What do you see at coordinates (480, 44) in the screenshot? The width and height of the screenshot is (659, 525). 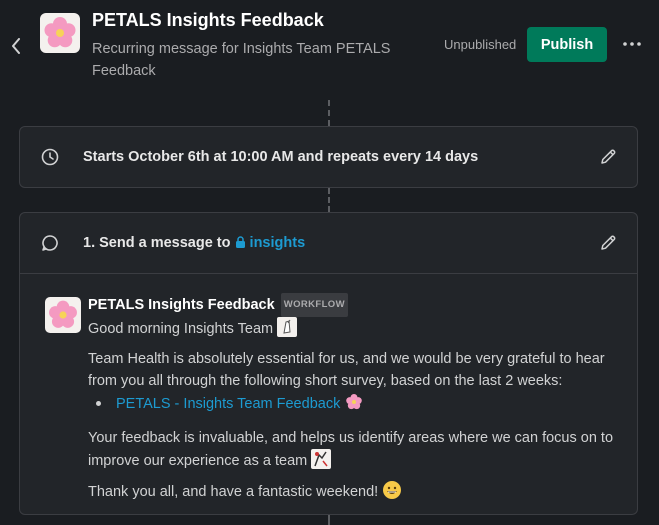 I see `publish-status: Unpublished` at bounding box center [480, 44].